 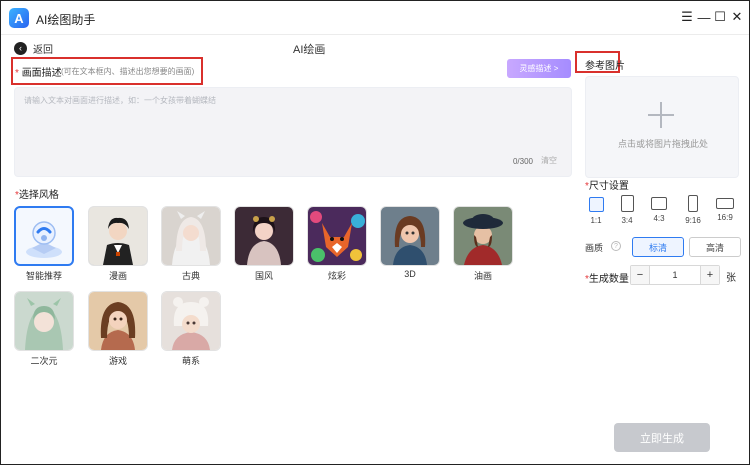 I want to click on title-bar: A AI绘图助手 ☰ — ☐ ✕, so click(x=375, y=18).